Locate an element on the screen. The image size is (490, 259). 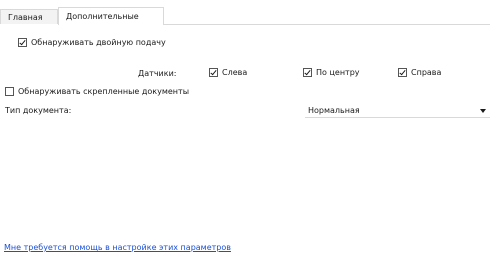
sensor-center-checkbox-row: По центру is located at coordinates (331, 72).